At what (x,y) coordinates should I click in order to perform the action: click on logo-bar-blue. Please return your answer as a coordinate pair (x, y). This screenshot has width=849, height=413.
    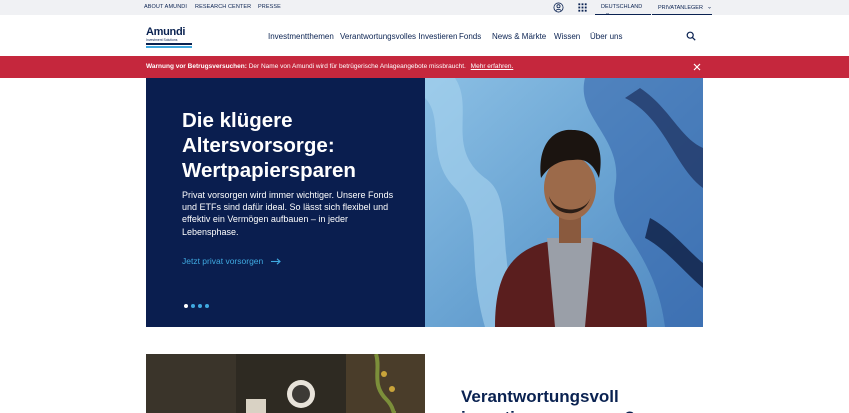
    Looking at the image, I should click on (169, 46).